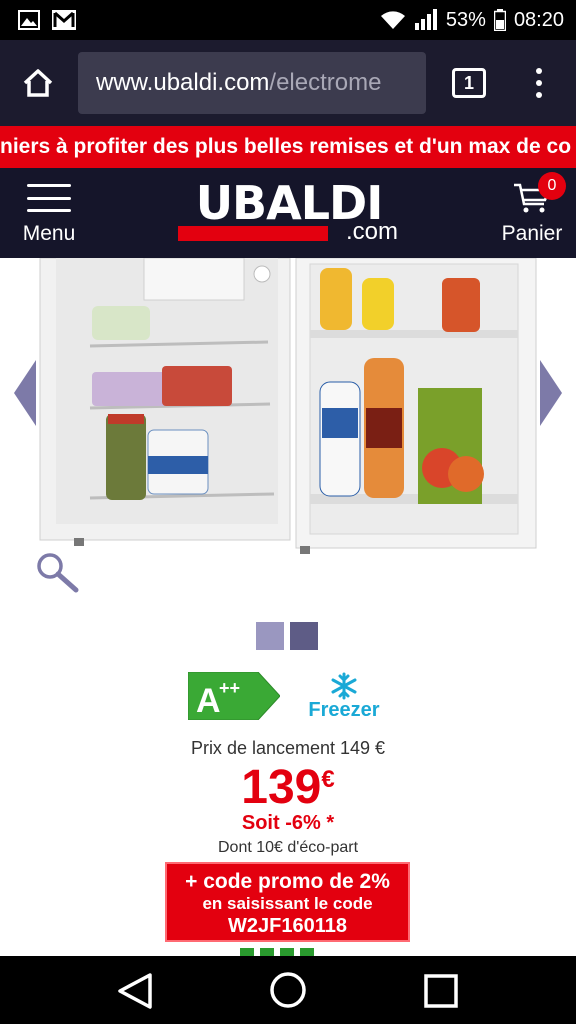  I want to click on gmail-notification-icon, so click(64, 20).